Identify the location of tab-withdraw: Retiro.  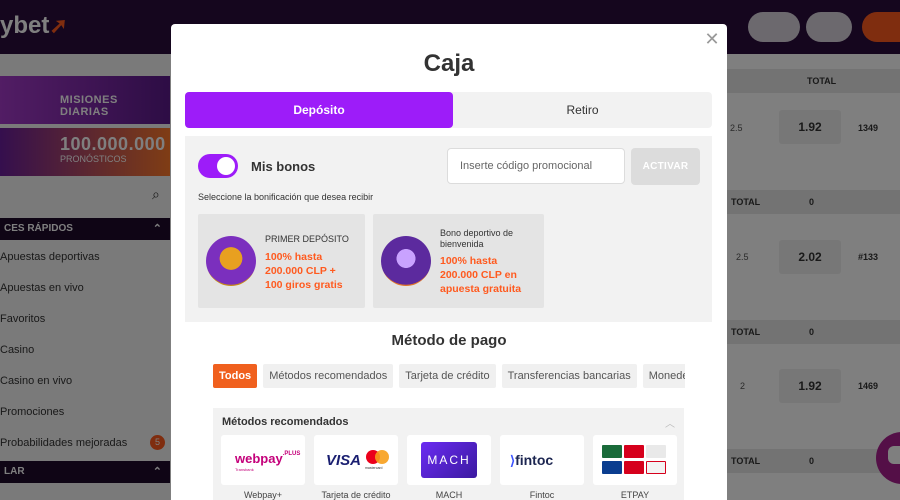
(582, 110).